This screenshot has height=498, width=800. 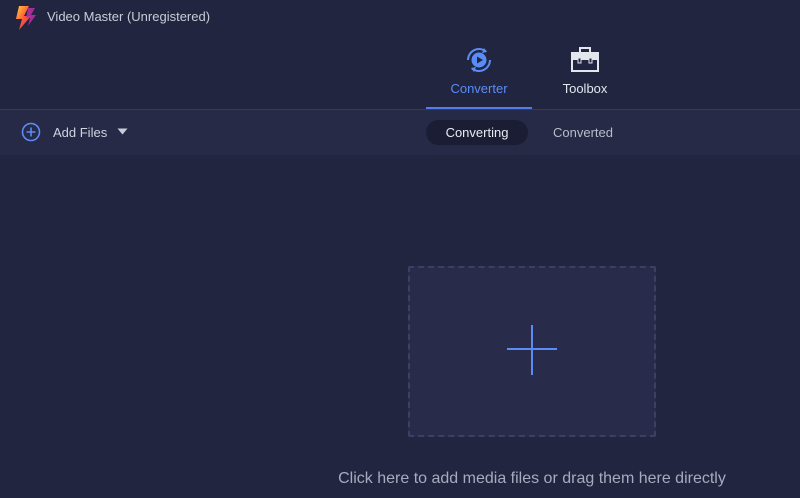 I want to click on app-title: Video Master (Unregistered), so click(x=129, y=16).